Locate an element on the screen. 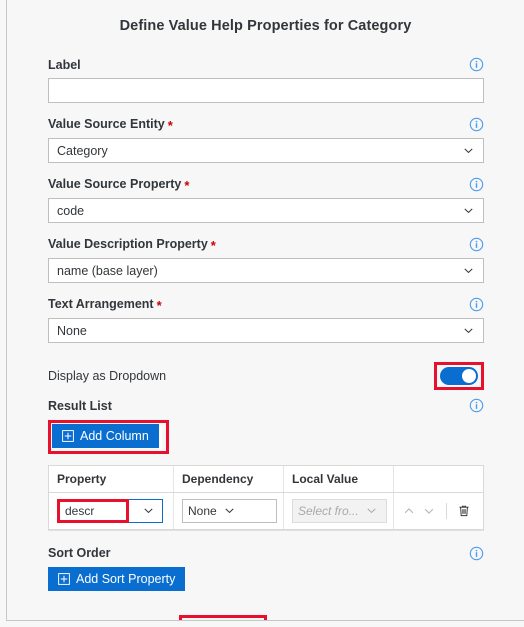 The height and width of the screenshot is (627, 524). sort-order-section: Sort Order Add Sort Property is located at coordinates (266, 568).